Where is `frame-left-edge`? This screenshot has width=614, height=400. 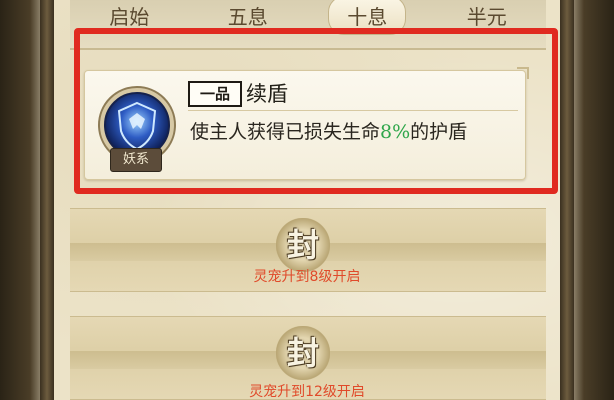 frame-left-edge is located at coordinates (47, 200).